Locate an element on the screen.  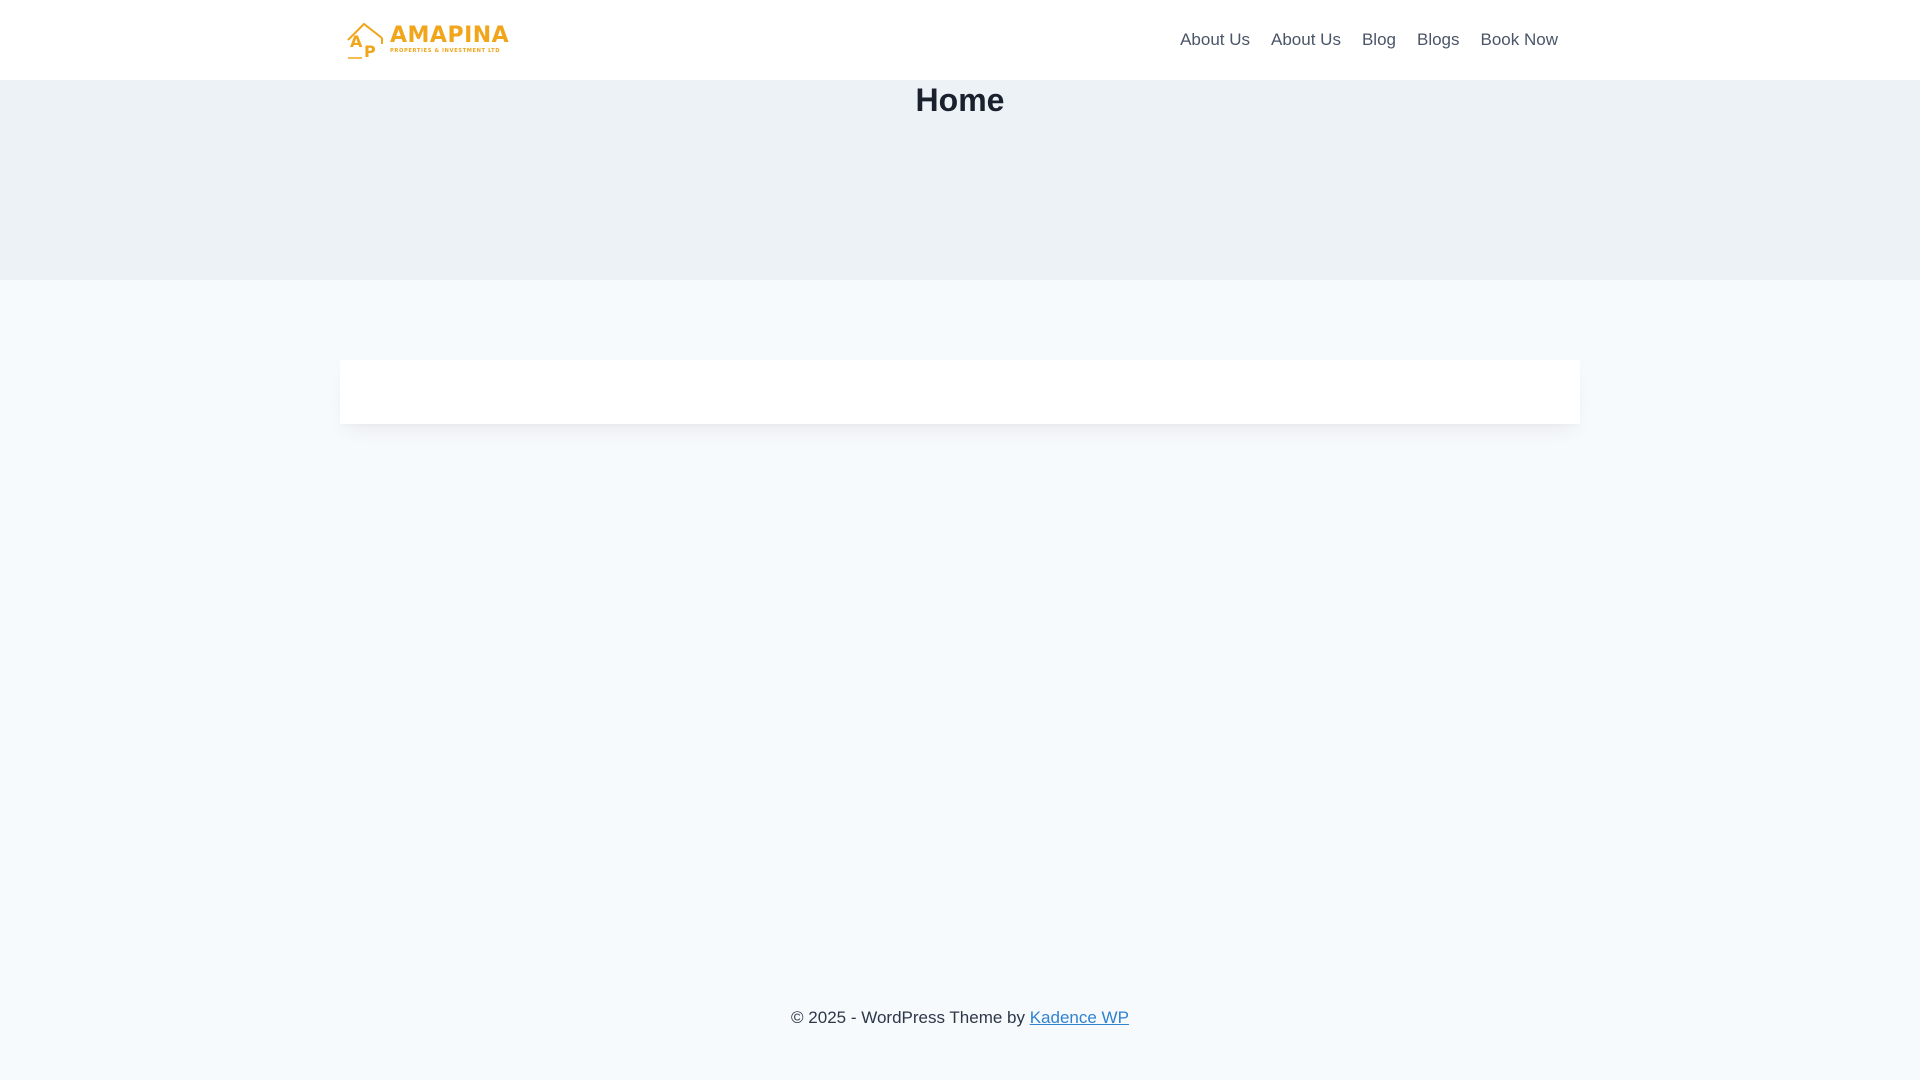
site-footer: © 2025 - WordPress Theme by Kadence WP is located at coordinates (960, 1018).